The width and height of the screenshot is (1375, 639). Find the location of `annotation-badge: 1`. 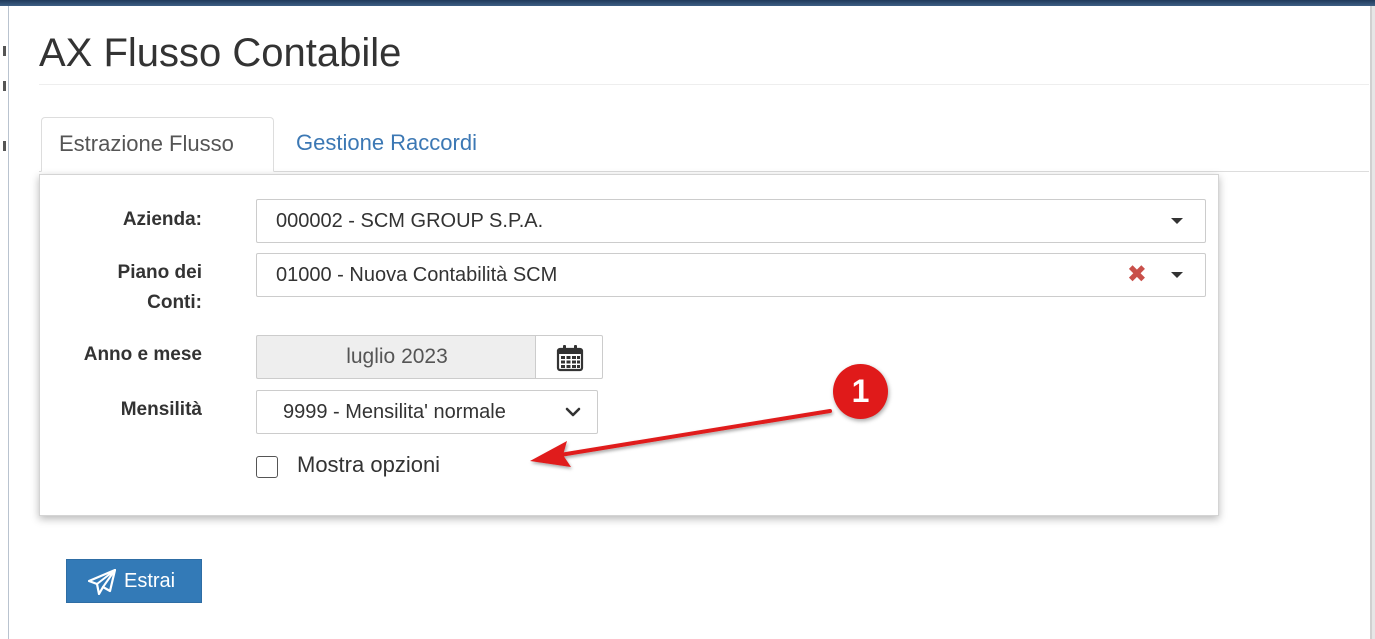

annotation-badge: 1 is located at coordinates (860, 391).